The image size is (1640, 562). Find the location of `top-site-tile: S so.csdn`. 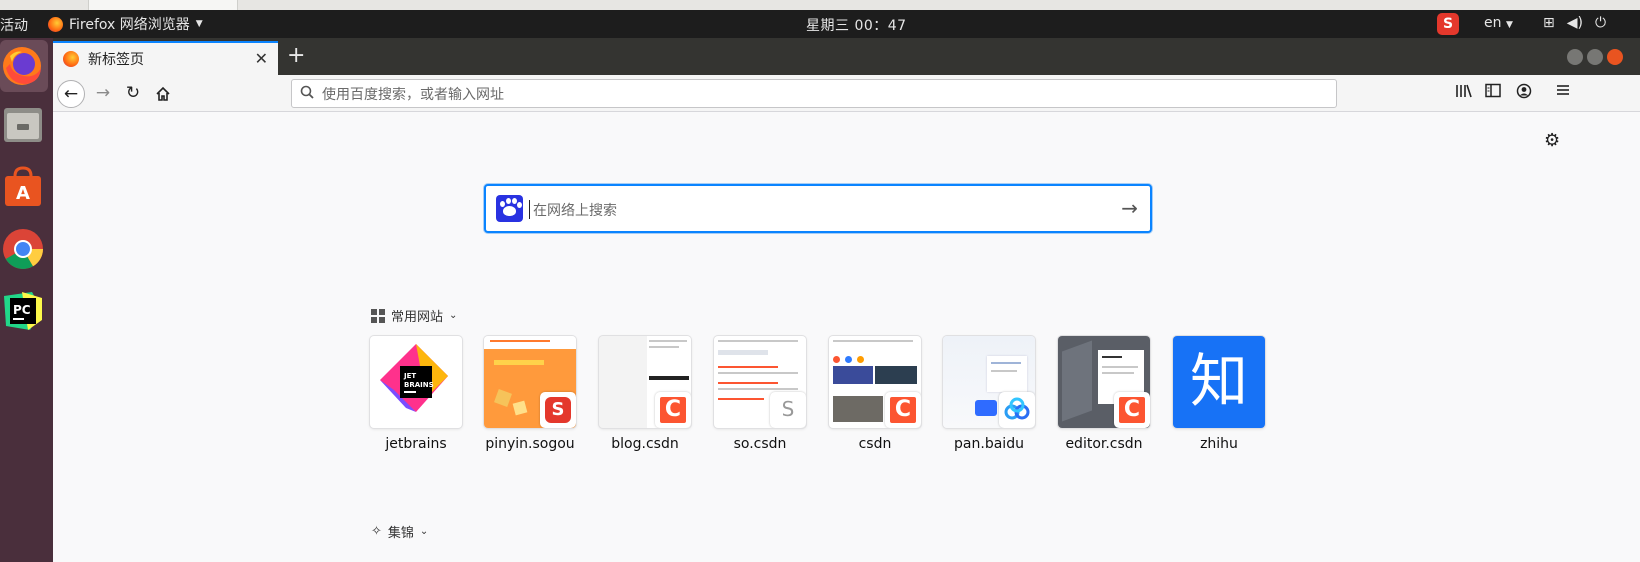

top-site-tile: S so.csdn is located at coordinates (760, 394).